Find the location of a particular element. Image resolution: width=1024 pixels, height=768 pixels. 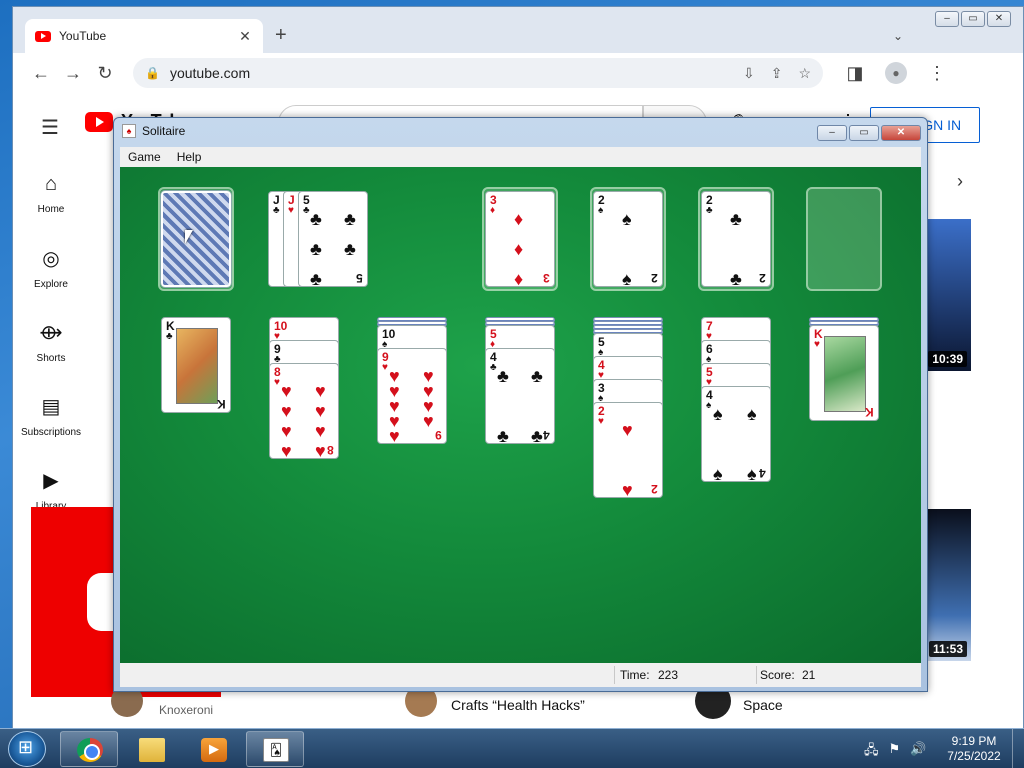

install-icon: ⇩ is located at coordinates (749, 73).